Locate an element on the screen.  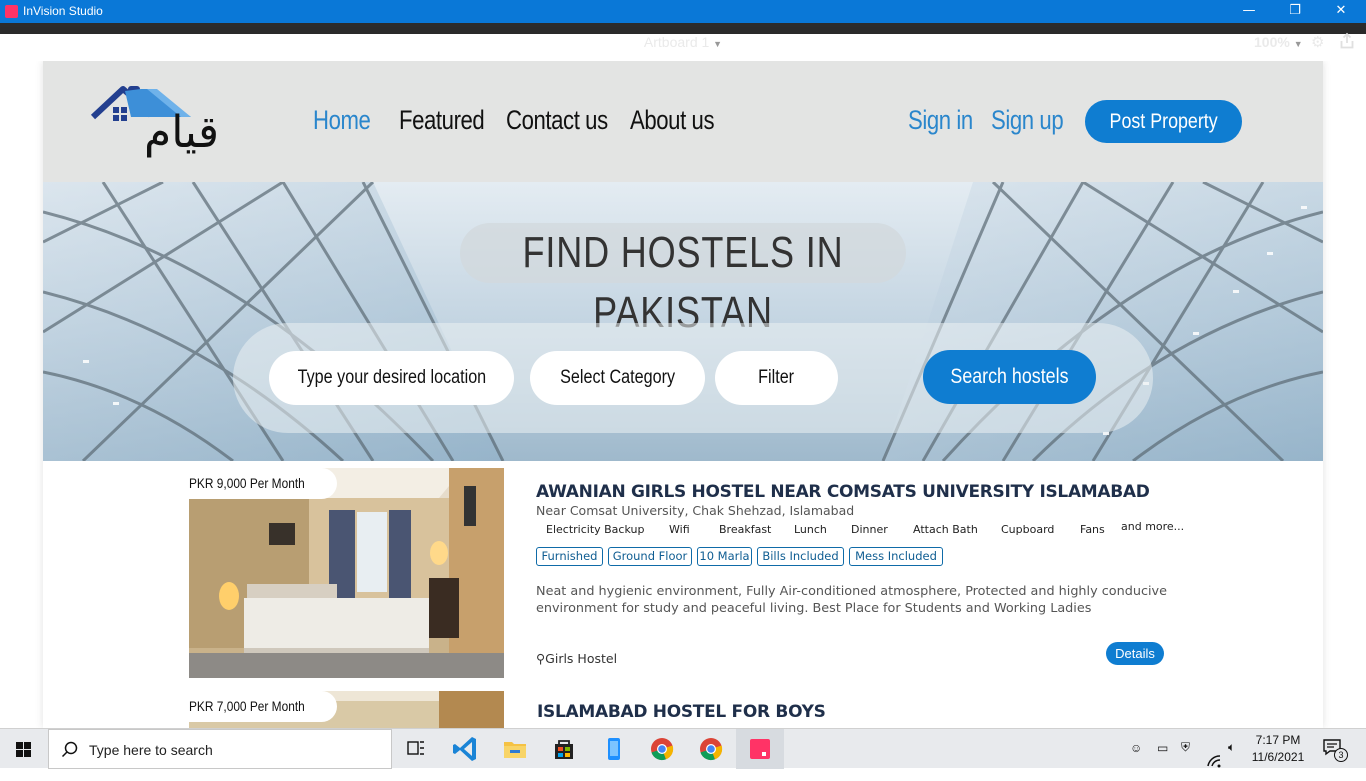
file-explorer-icon is located at coordinates (515, 749).